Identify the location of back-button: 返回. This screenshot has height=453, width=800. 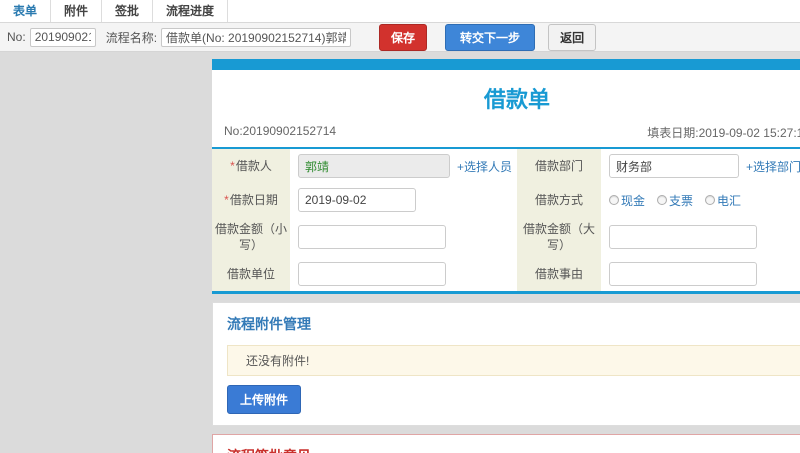
(572, 37).